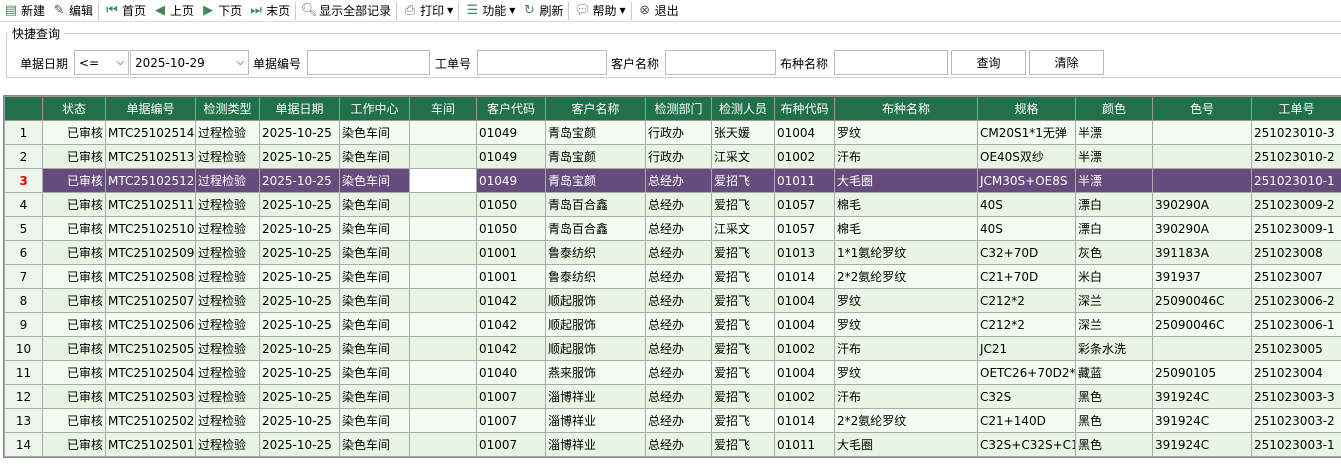 This screenshot has height=467, width=1341. Describe the element at coordinates (1026, 108) in the screenshot. I see `column-header: 规格` at that location.